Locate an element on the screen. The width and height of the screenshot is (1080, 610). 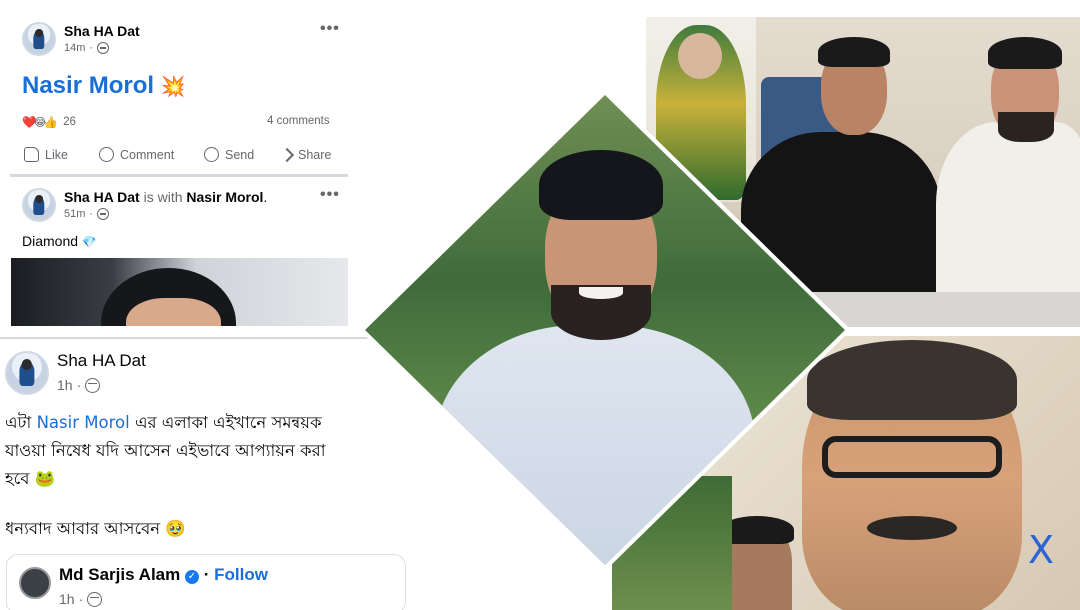
post-text-line-1: এটা Nasir Morol এর এলাকা এইখানে সমন্বয়ক is located at coordinates (163, 422).